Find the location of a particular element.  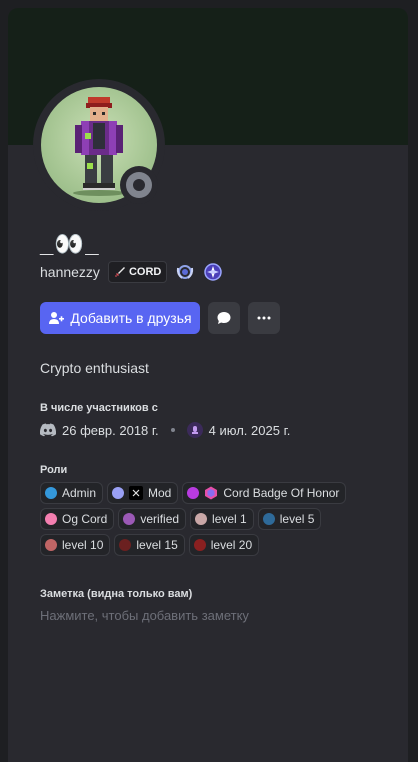

role-label: level 5 is located at coordinates (297, 519).